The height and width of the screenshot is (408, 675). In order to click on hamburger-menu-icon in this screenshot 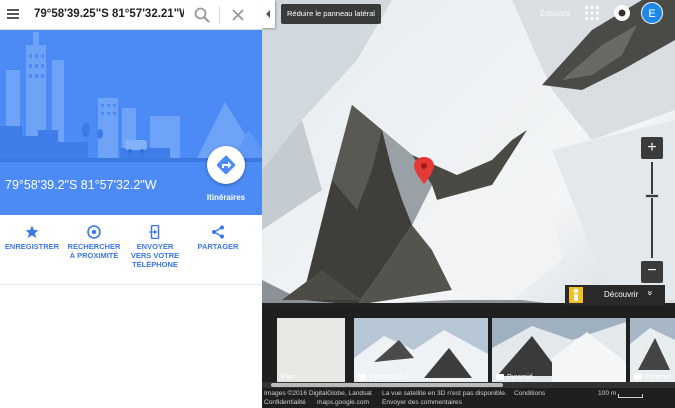, I will do `click(13, 14)`.